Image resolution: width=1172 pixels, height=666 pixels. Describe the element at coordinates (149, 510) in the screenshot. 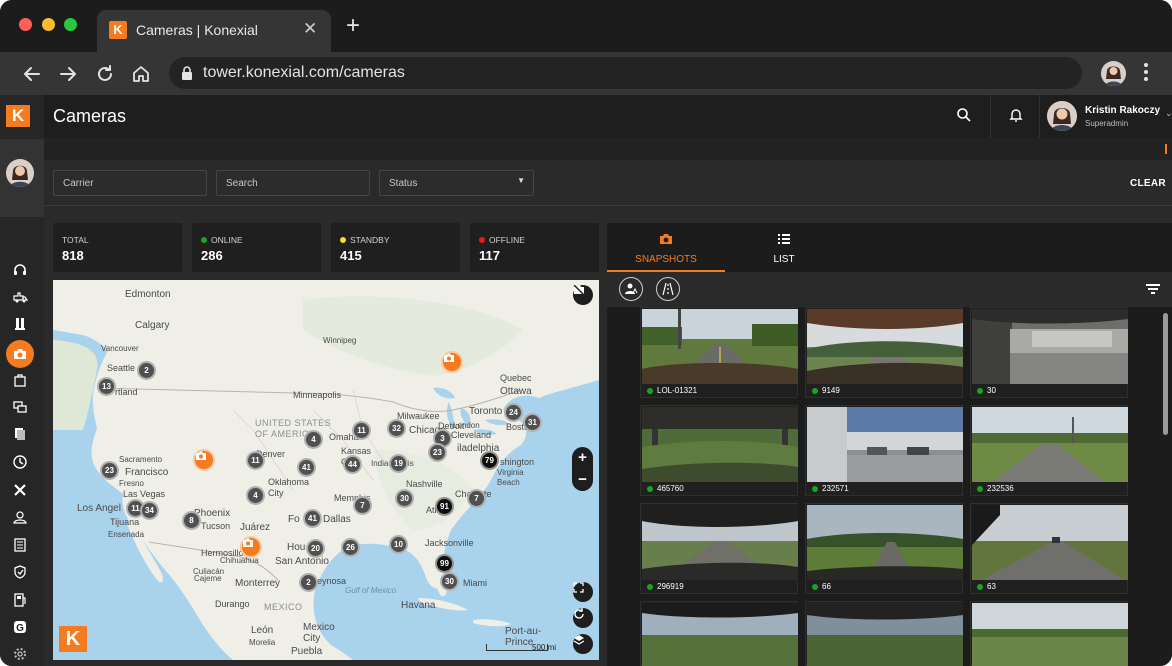

I see `map-cluster: 34` at that location.